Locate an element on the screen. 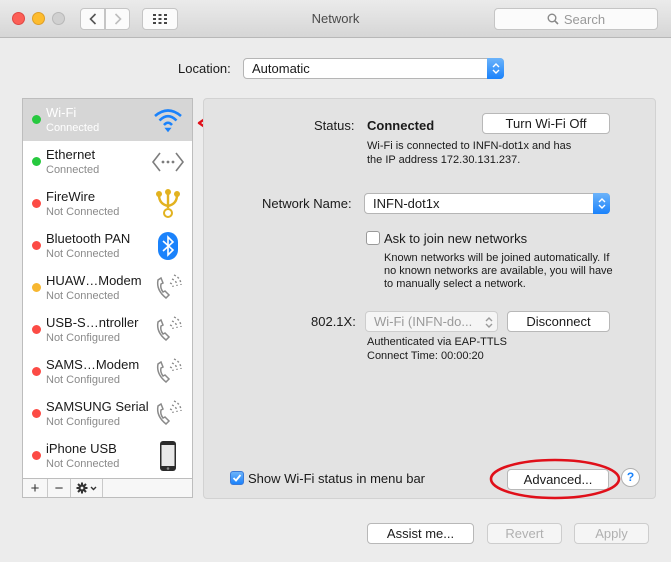  service-item-samsung-modem: SAMS…Modem Not Configured is located at coordinates (107, 372).